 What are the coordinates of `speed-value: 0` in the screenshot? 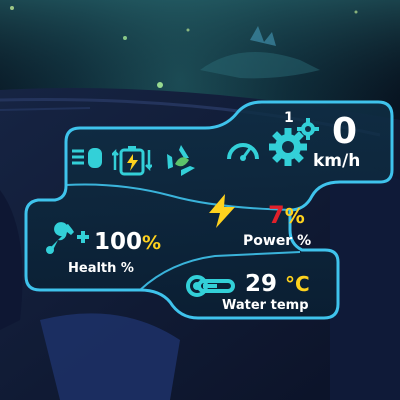 It's located at (345, 131).